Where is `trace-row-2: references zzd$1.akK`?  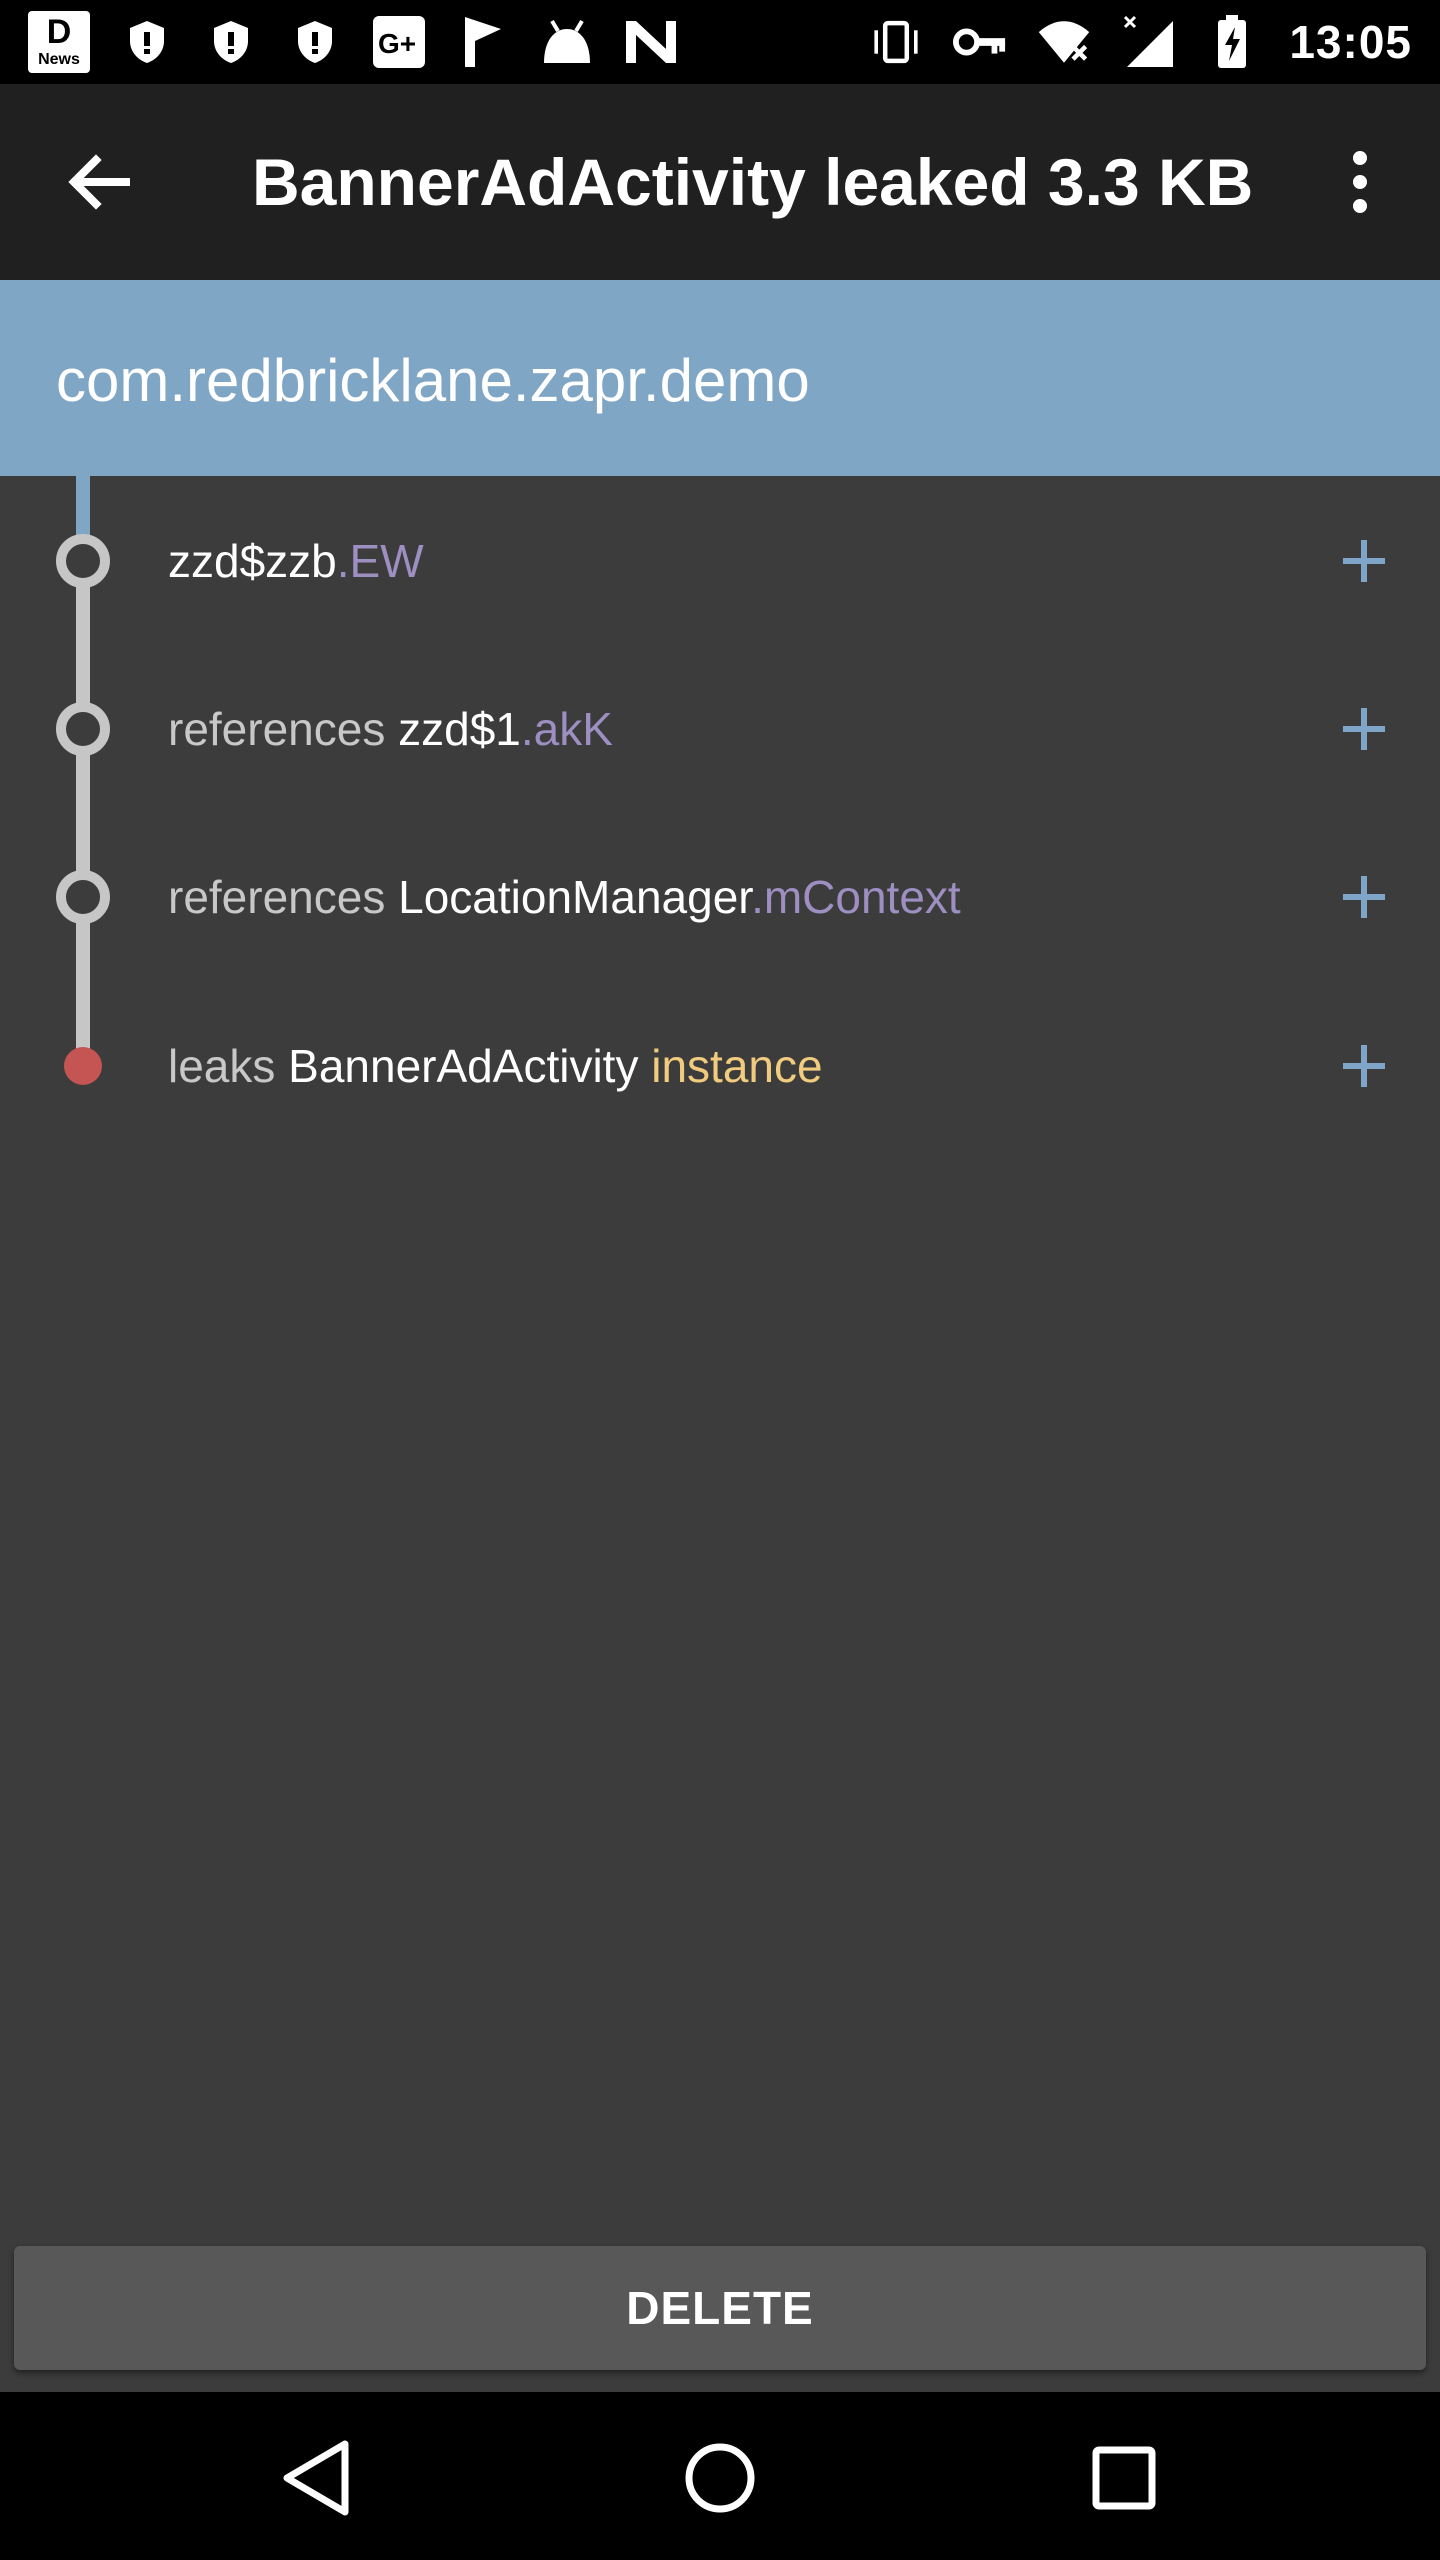 trace-row-2: references zzd$1.akK is located at coordinates (718, 729).